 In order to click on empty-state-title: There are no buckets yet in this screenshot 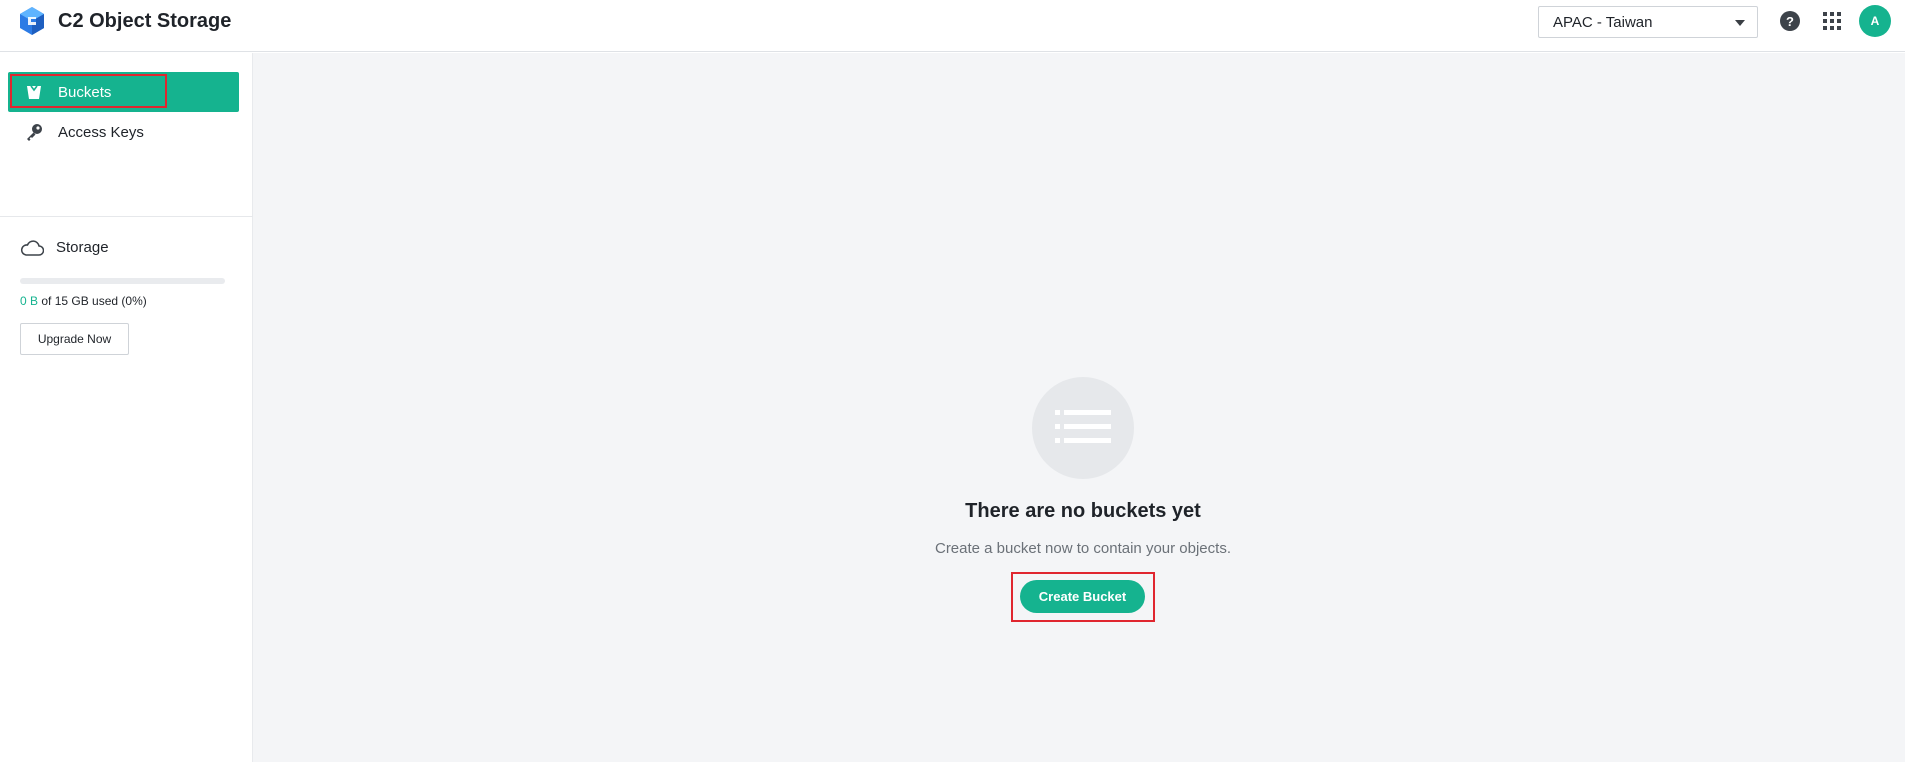, I will do `click(1083, 511)`.